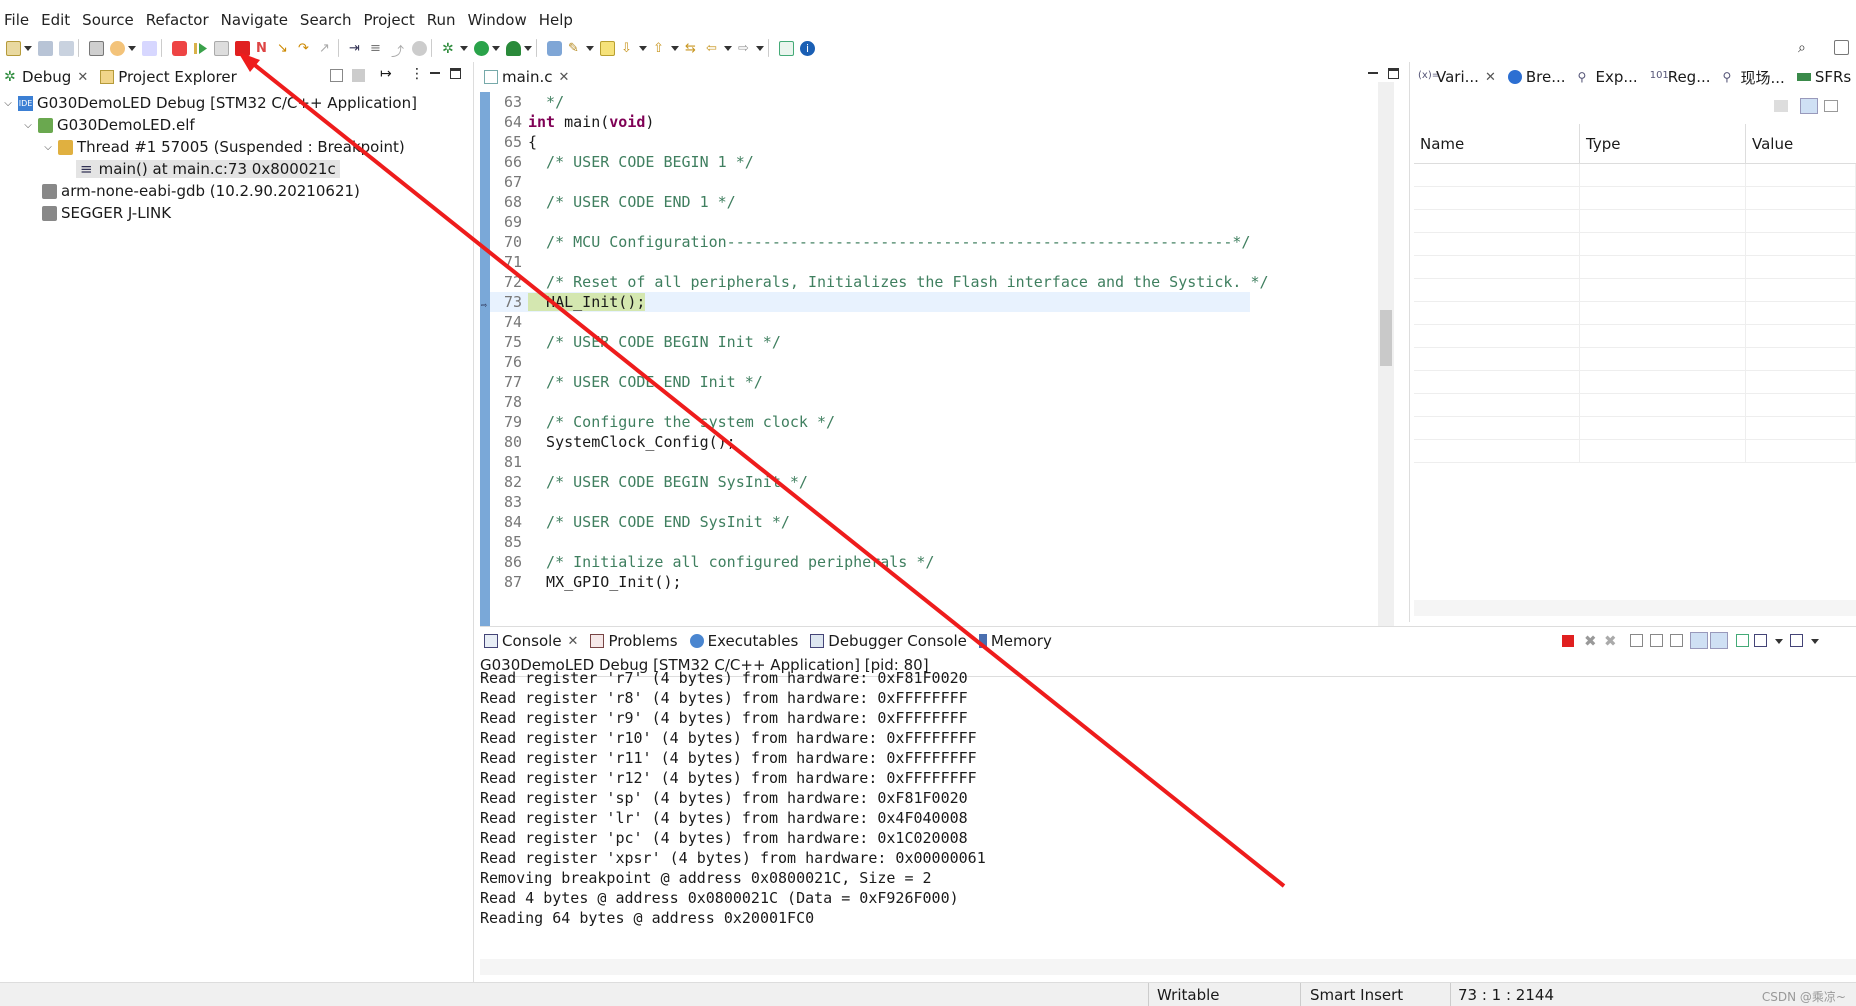 The height and width of the screenshot is (1006, 1856). I want to click on disconnect-icon: N, so click(263, 48).